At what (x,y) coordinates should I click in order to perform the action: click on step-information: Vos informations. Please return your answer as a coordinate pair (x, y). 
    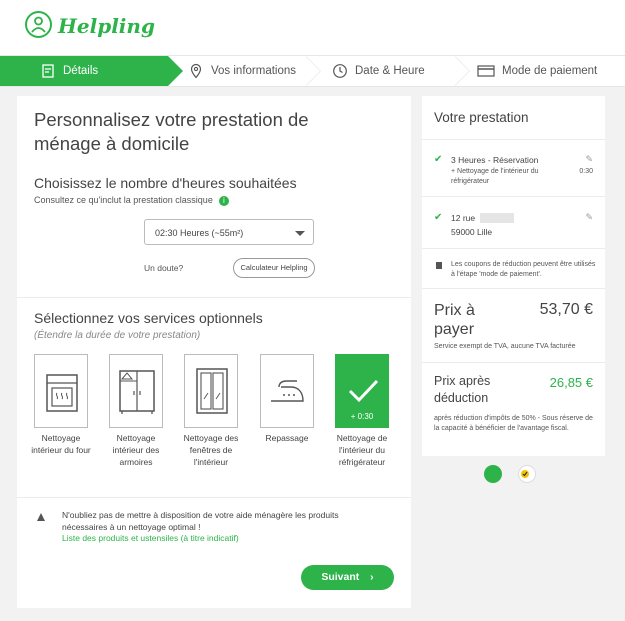
    Looking at the image, I should click on (242, 71).